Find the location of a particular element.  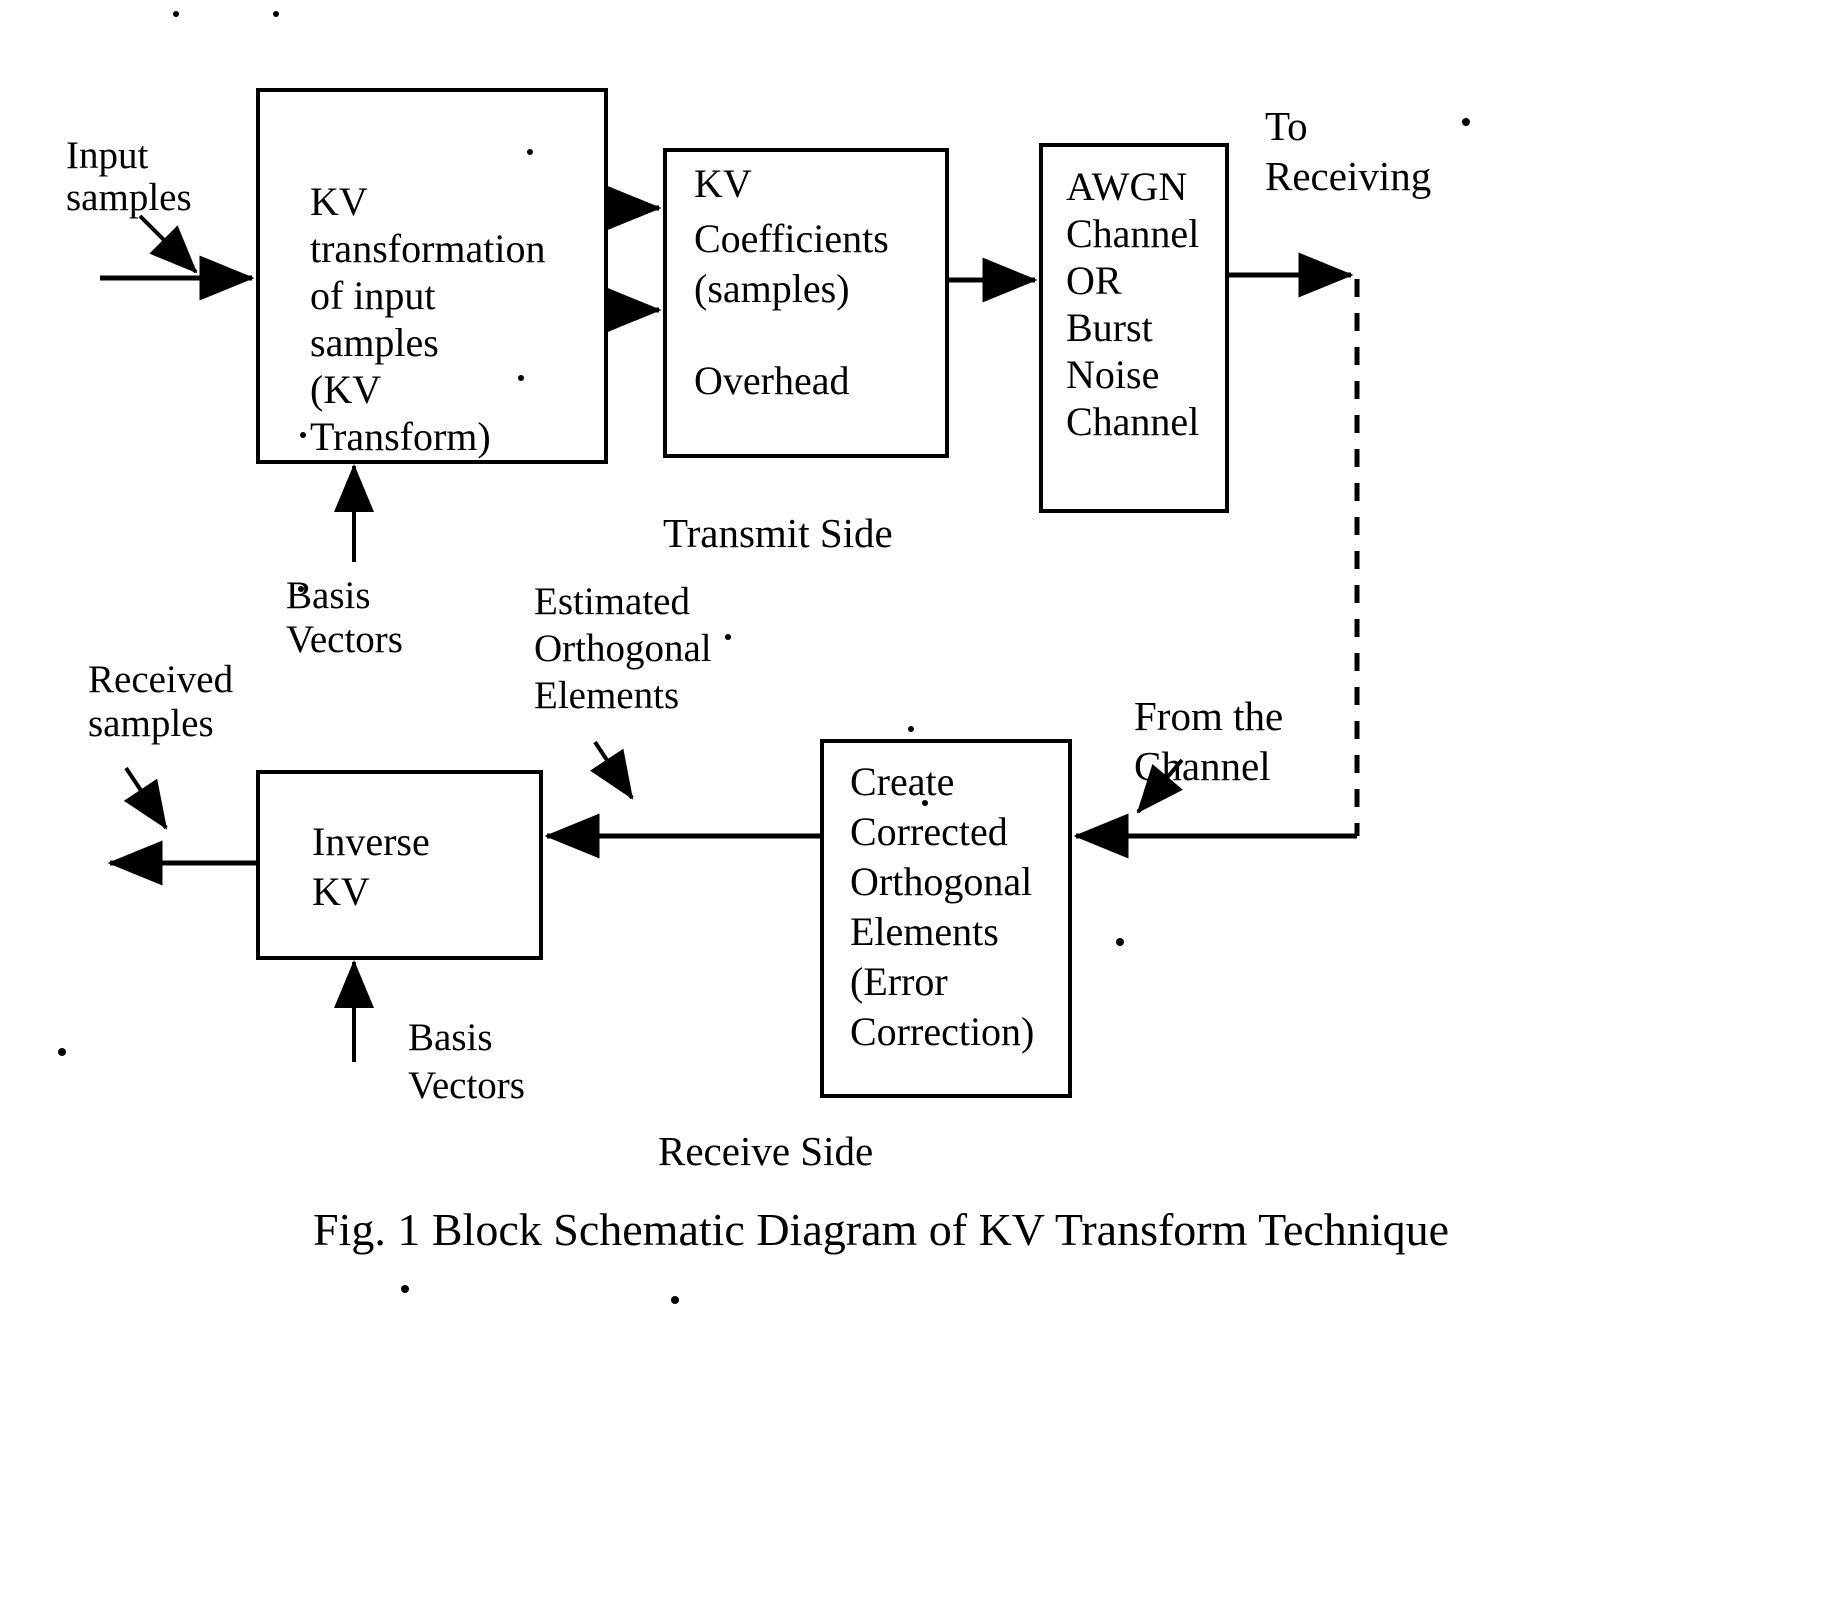

estimated-orthogonal-label-line-0: Estimated is located at coordinates (612, 601).